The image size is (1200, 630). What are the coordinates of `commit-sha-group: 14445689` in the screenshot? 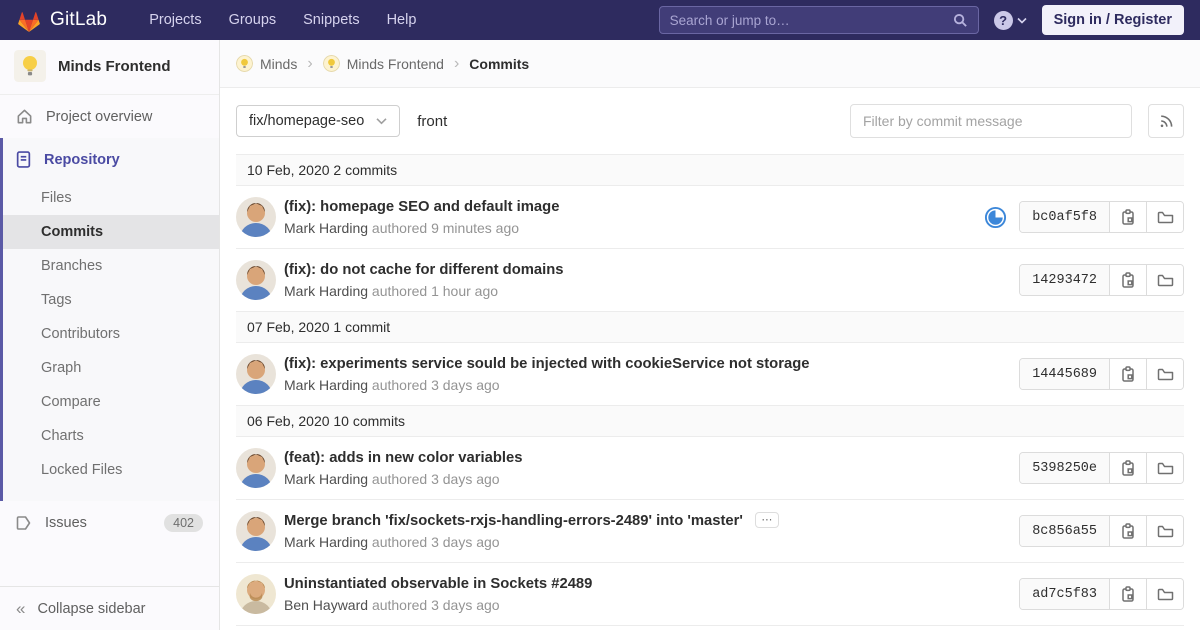 It's located at (1101, 374).